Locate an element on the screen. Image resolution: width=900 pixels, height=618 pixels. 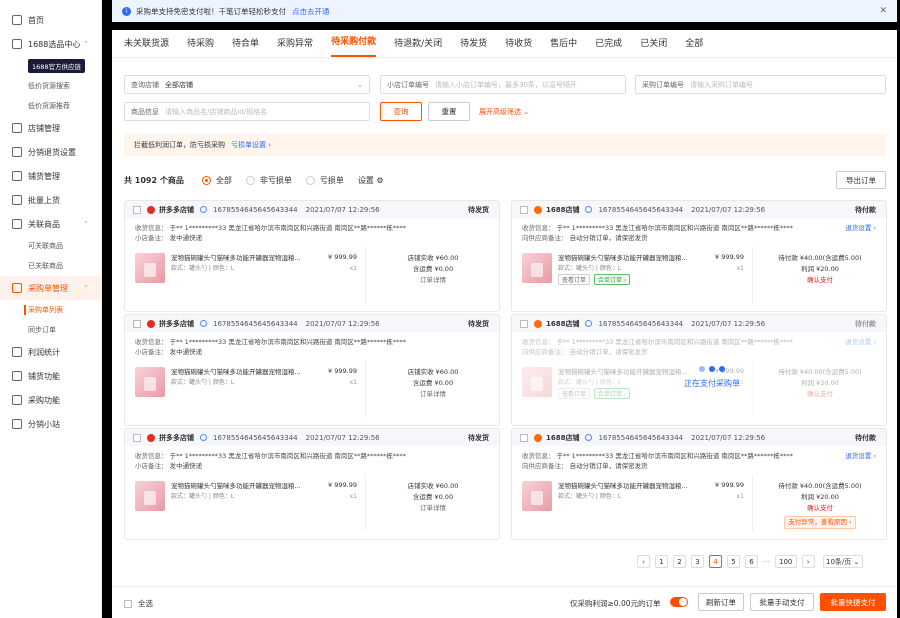
prev-page-button: ‹ is located at coordinates (643, 561).